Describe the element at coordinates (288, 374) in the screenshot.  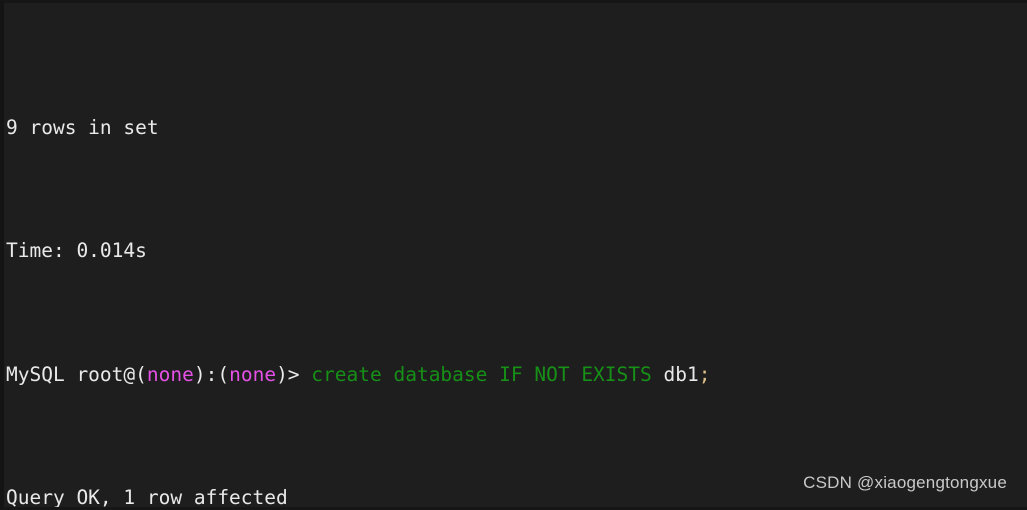
I see `prompt-tail: )>` at that location.